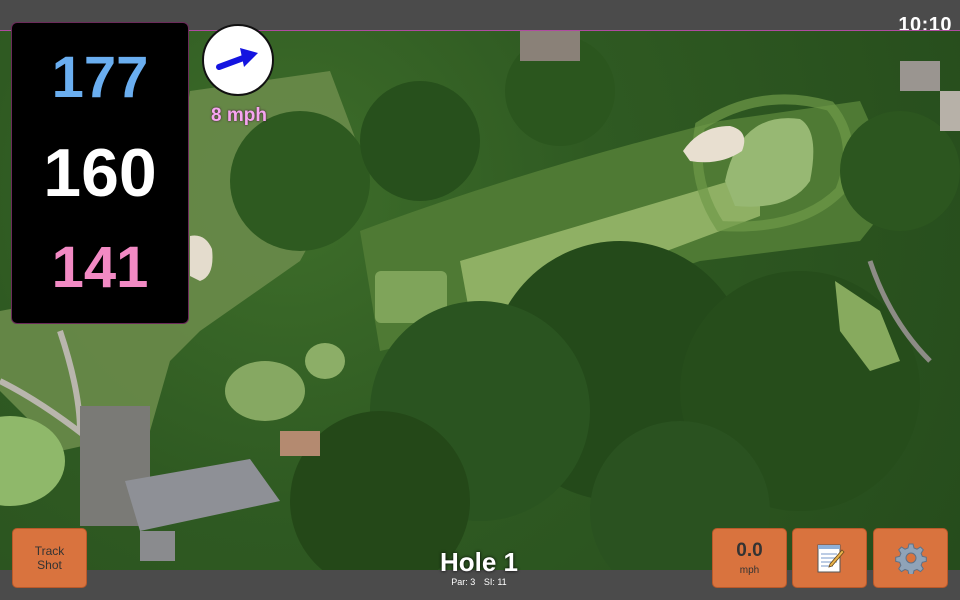 The height and width of the screenshot is (600, 960). Describe the element at coordinates (495, 582) in the screenshot. I see `hole-stroke-index: SI: 11` at that location.